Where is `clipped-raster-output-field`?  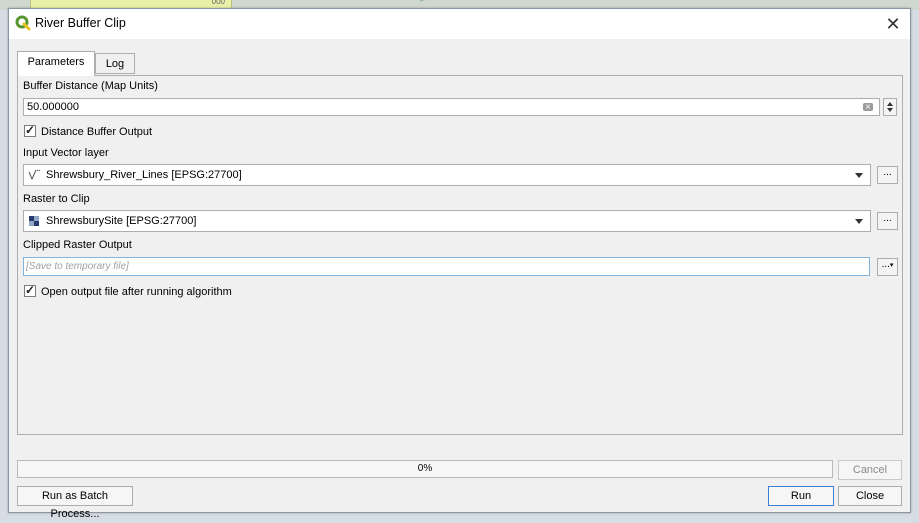
clipped-raster-output-field is located at coordinates (446, 266).